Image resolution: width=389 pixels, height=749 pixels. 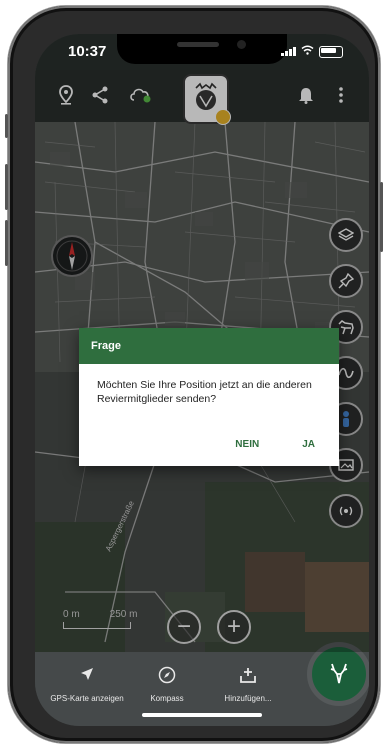 What do you see at coordinates (202, 49) in the screenshot?
I see `notch` at bounding box center [202, 49].